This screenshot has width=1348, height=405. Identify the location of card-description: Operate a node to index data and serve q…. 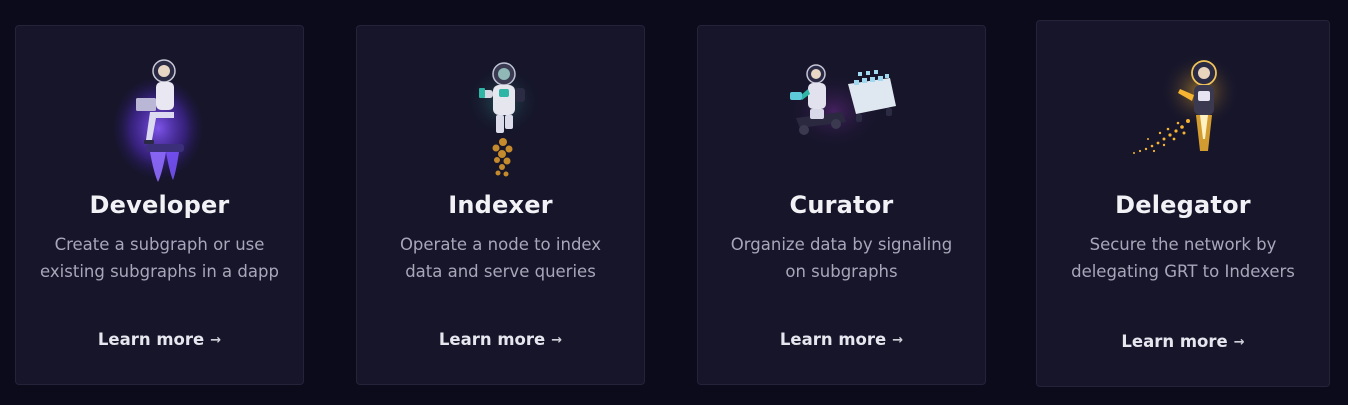
(500, 258).